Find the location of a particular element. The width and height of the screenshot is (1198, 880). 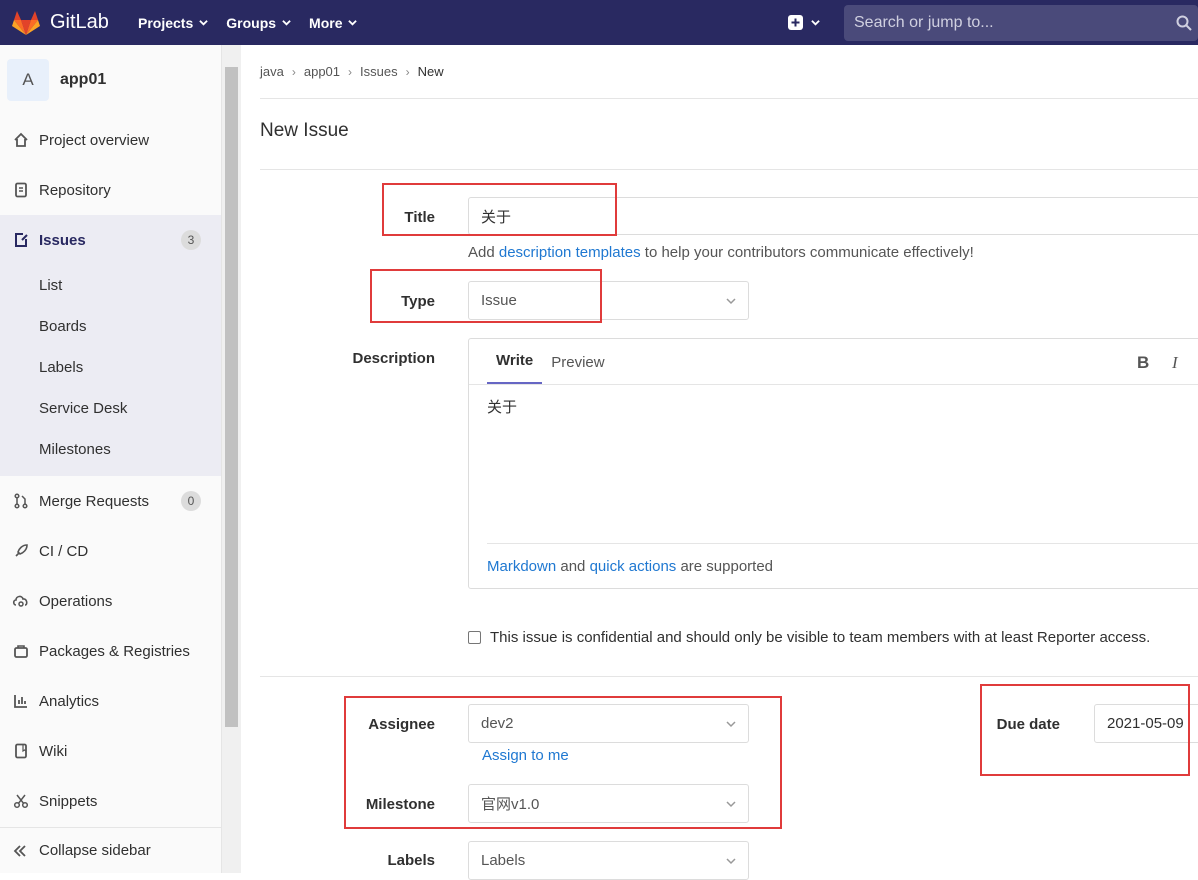

sidebar-subitem-labels: Labels is located at coordinates (110, 367).